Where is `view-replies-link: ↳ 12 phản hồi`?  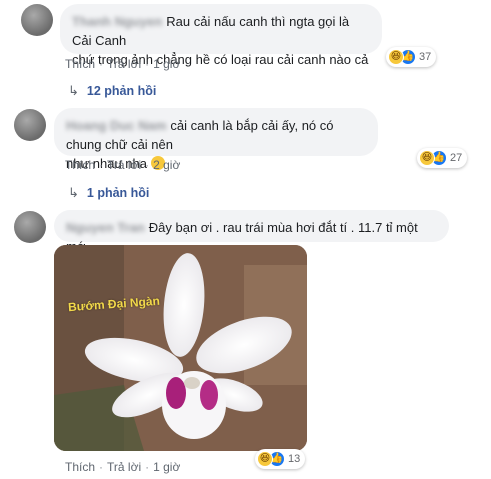
view-replies-link: ↳ 12 phản hồi is located at coordinates (112, 91).